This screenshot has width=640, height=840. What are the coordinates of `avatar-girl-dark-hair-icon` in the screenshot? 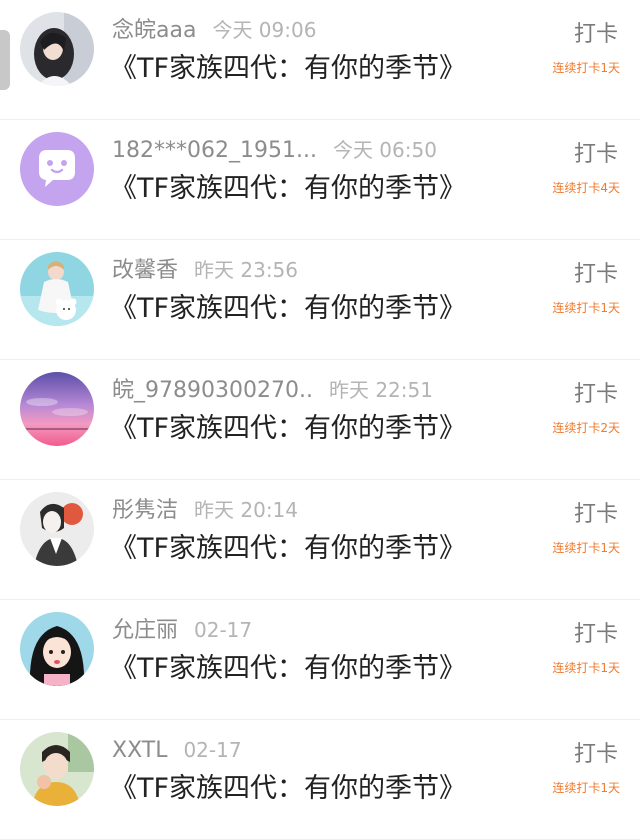 It's located at (57, 49).